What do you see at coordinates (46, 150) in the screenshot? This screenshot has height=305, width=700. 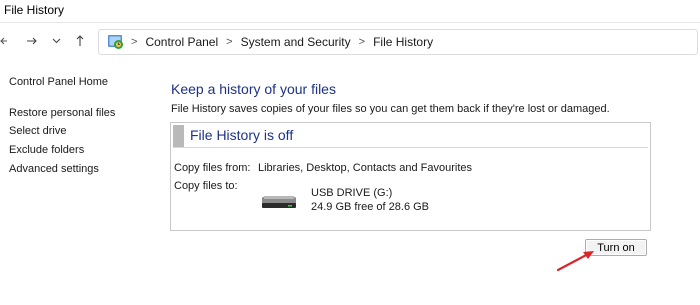 I see `sidebar-item-exclude-folders: Exclude folders` at bounding box center [46, 150].